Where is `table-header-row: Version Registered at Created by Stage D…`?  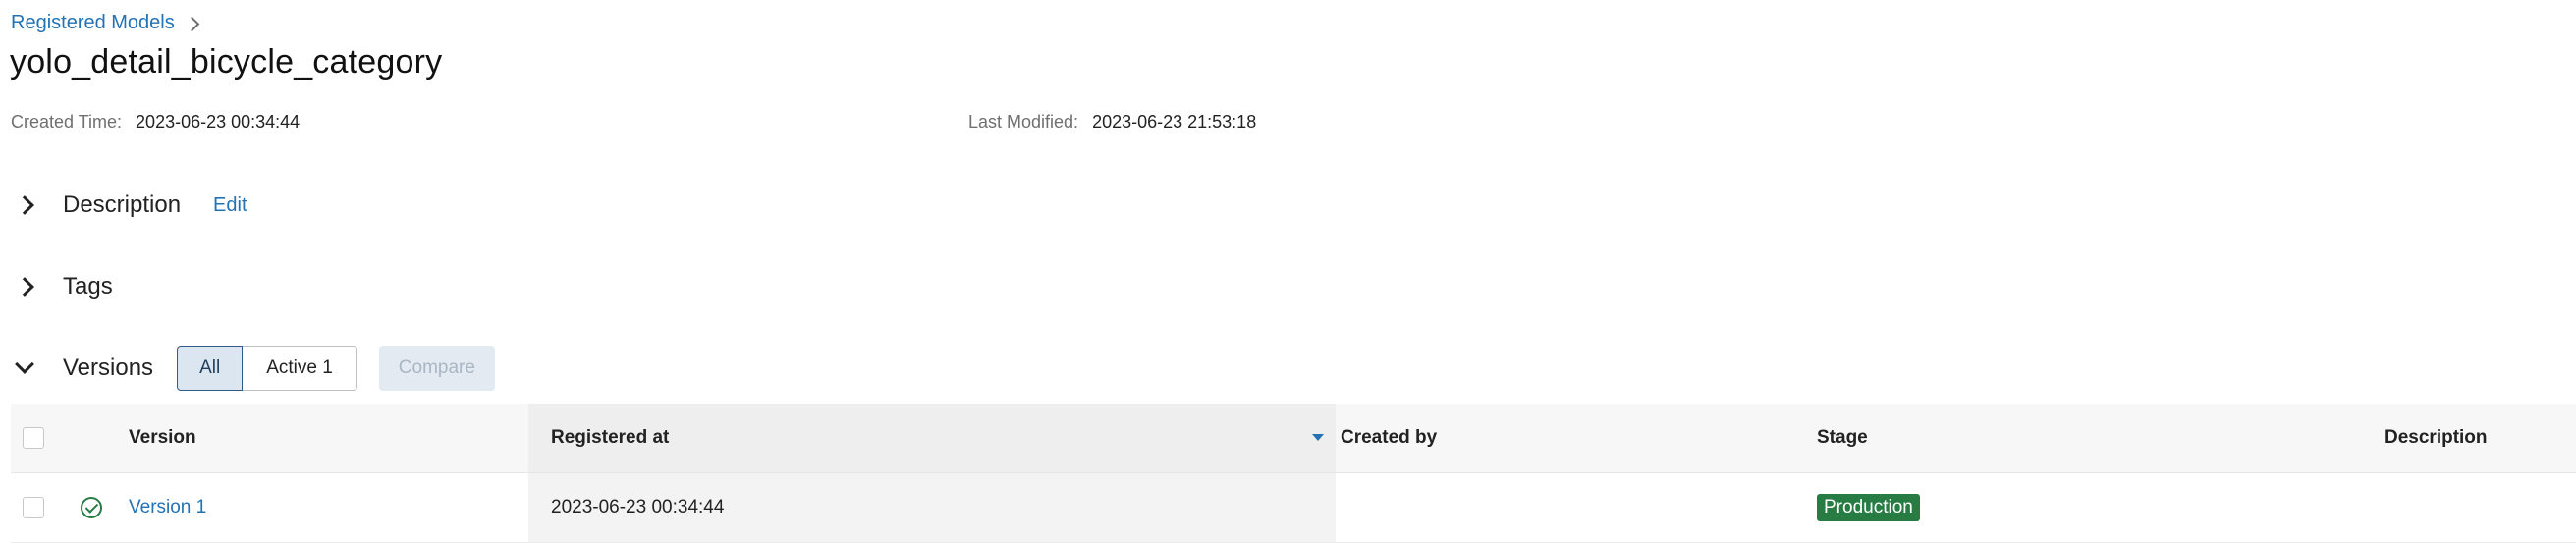
table-header-row: Version Registered at Created by Stage D… is located at coordinates (1294, 438).